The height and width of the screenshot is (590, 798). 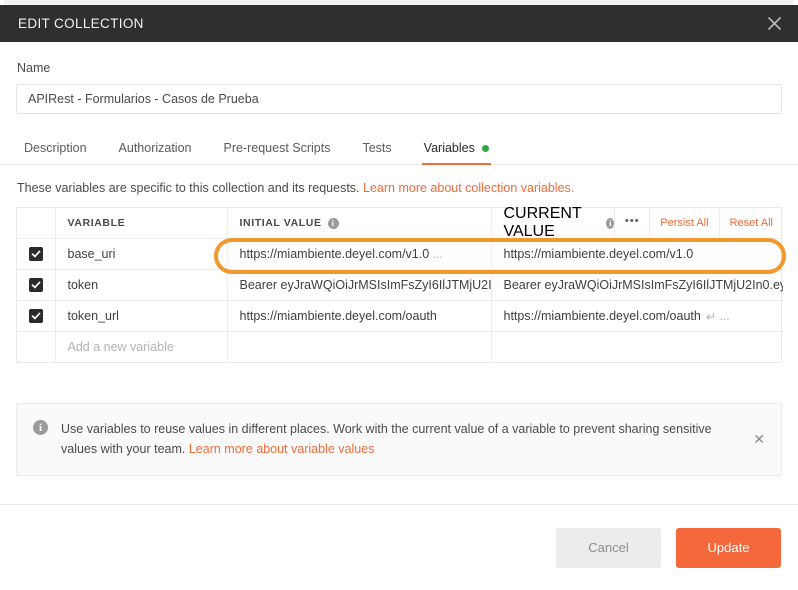 I want to click on name-label: Name, so click(x=34, y=68).